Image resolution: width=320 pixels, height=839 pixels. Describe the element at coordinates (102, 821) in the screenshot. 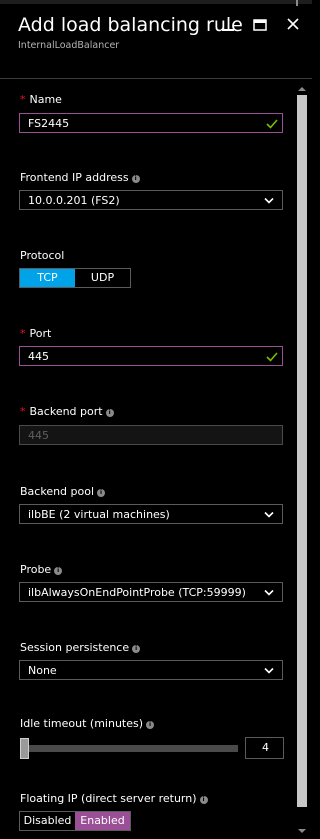

I see `floating-ip-option-enabled: Enabled` at that location.